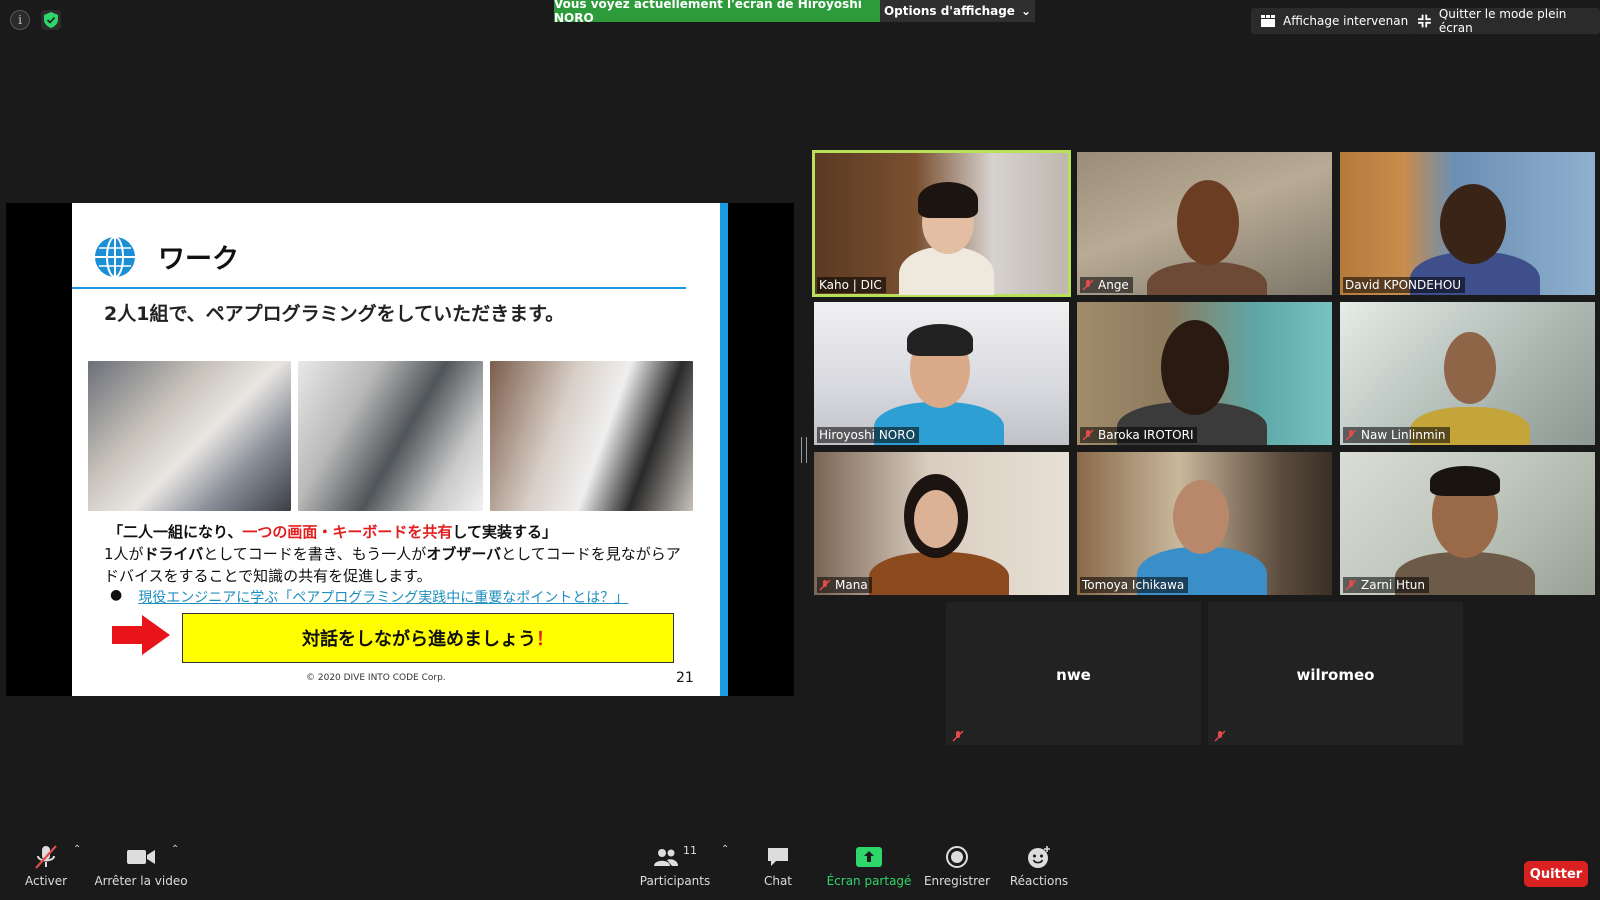  I want to click on participants-button: 11 Participants, so click(675, 864).